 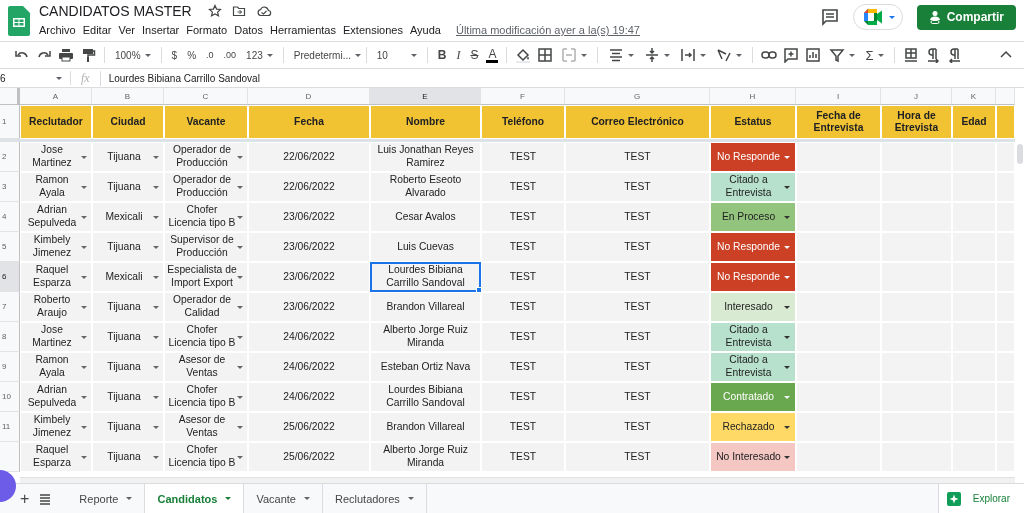 What do you see at coordinates (56, 96) in the screenshot?
I see `column-header: A` at bounding box center [56, 96].